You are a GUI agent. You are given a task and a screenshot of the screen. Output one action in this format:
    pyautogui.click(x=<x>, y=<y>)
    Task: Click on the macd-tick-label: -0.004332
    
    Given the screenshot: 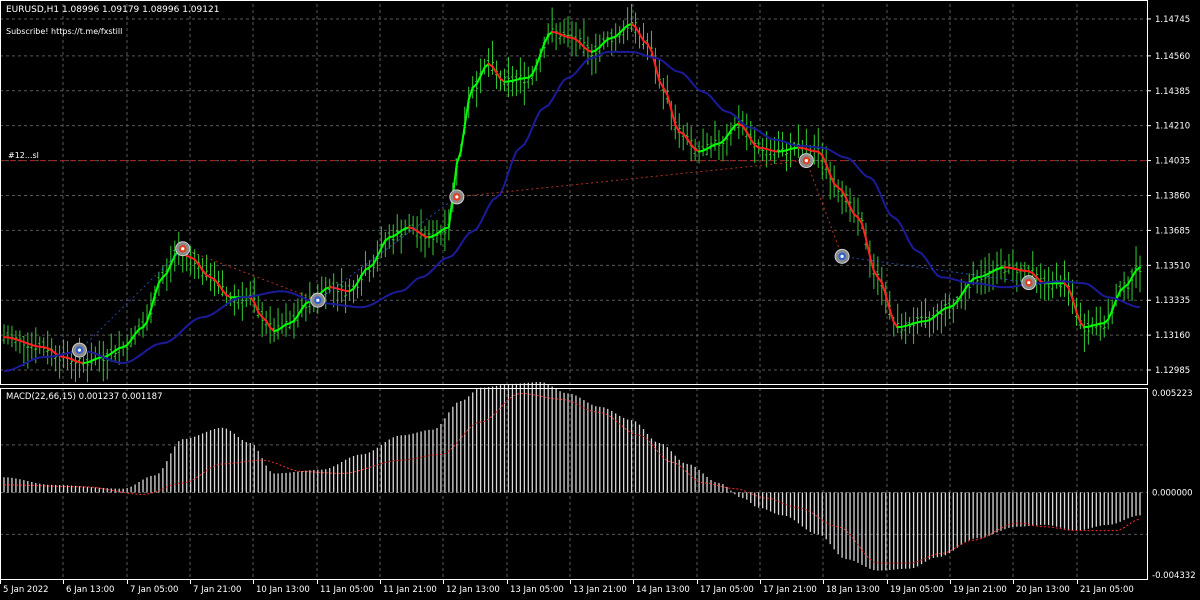 What is the action you would take?
    pyautogui.click(x=1174, y=576)
    